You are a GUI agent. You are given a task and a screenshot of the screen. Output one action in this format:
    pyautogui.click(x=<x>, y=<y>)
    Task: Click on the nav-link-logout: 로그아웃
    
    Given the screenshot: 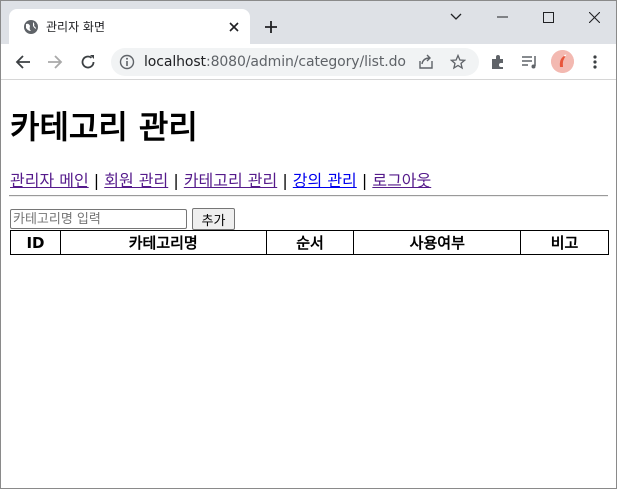 What is the action you would take?
    pyautogui.click(x=401, y=180)
    